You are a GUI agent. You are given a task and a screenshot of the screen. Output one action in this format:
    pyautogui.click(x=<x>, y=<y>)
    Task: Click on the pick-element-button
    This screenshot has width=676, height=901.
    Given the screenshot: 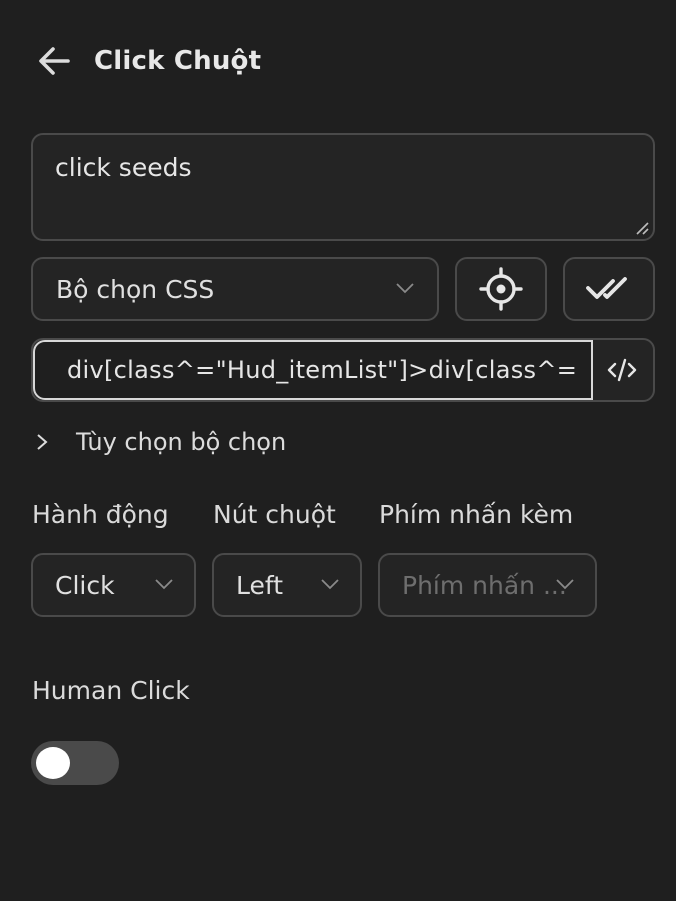 What is the action you would take?
    pyautogui.click(x=501, y=289)
    